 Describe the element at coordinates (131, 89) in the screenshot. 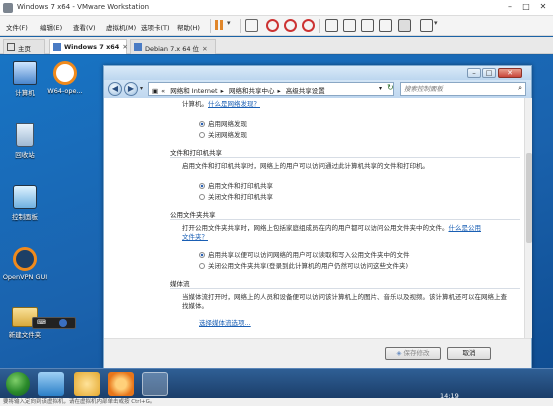

I see `forward-icon: ▶` at that location.